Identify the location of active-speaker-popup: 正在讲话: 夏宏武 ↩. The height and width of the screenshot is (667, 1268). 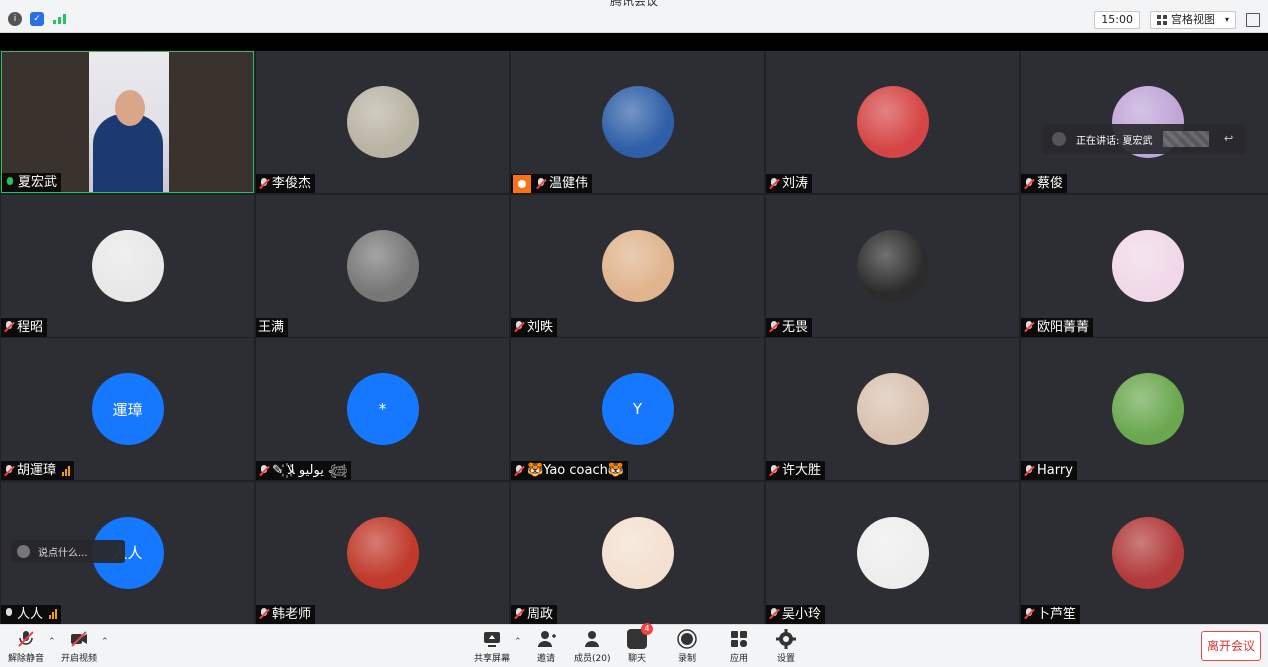
(1144, 139).